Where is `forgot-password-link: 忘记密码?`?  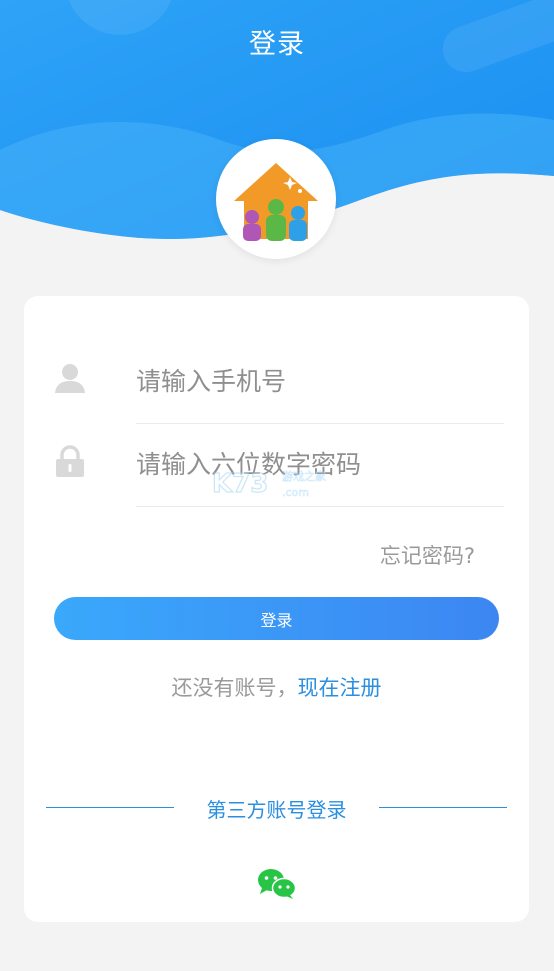 forgot-password-link: 忘记密码? is located at coordinates (427, 555).